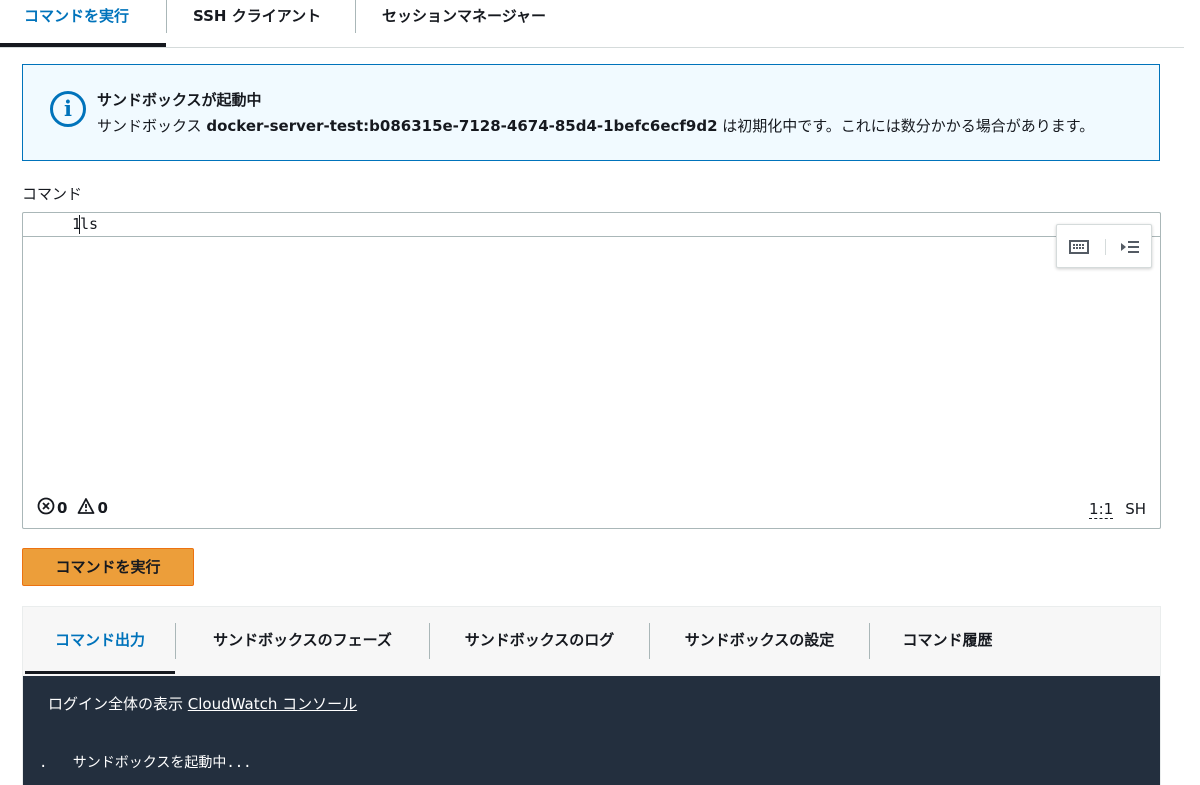  What do you see at coordinates (1135, 509) in the screenshot?
I see `language-mode: SH` at bounding box center [1135, 509].